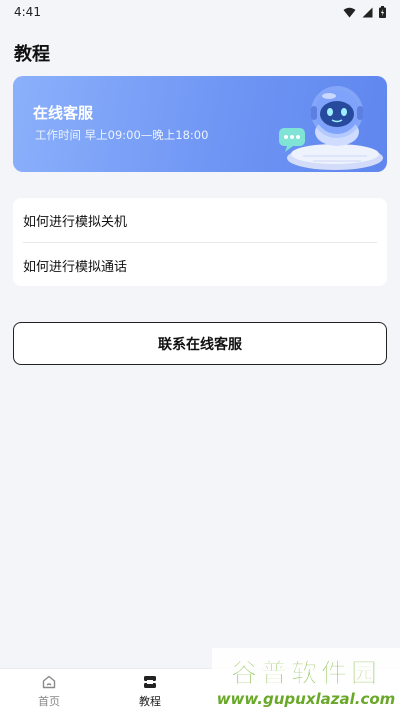 The image size is (400, 713). What do you see at coordinates (122, 135) in the screenshot?
I see `banner-working-hours: 工作时间 早上09:00—晚上18:00` at bounding box center [122, 135].